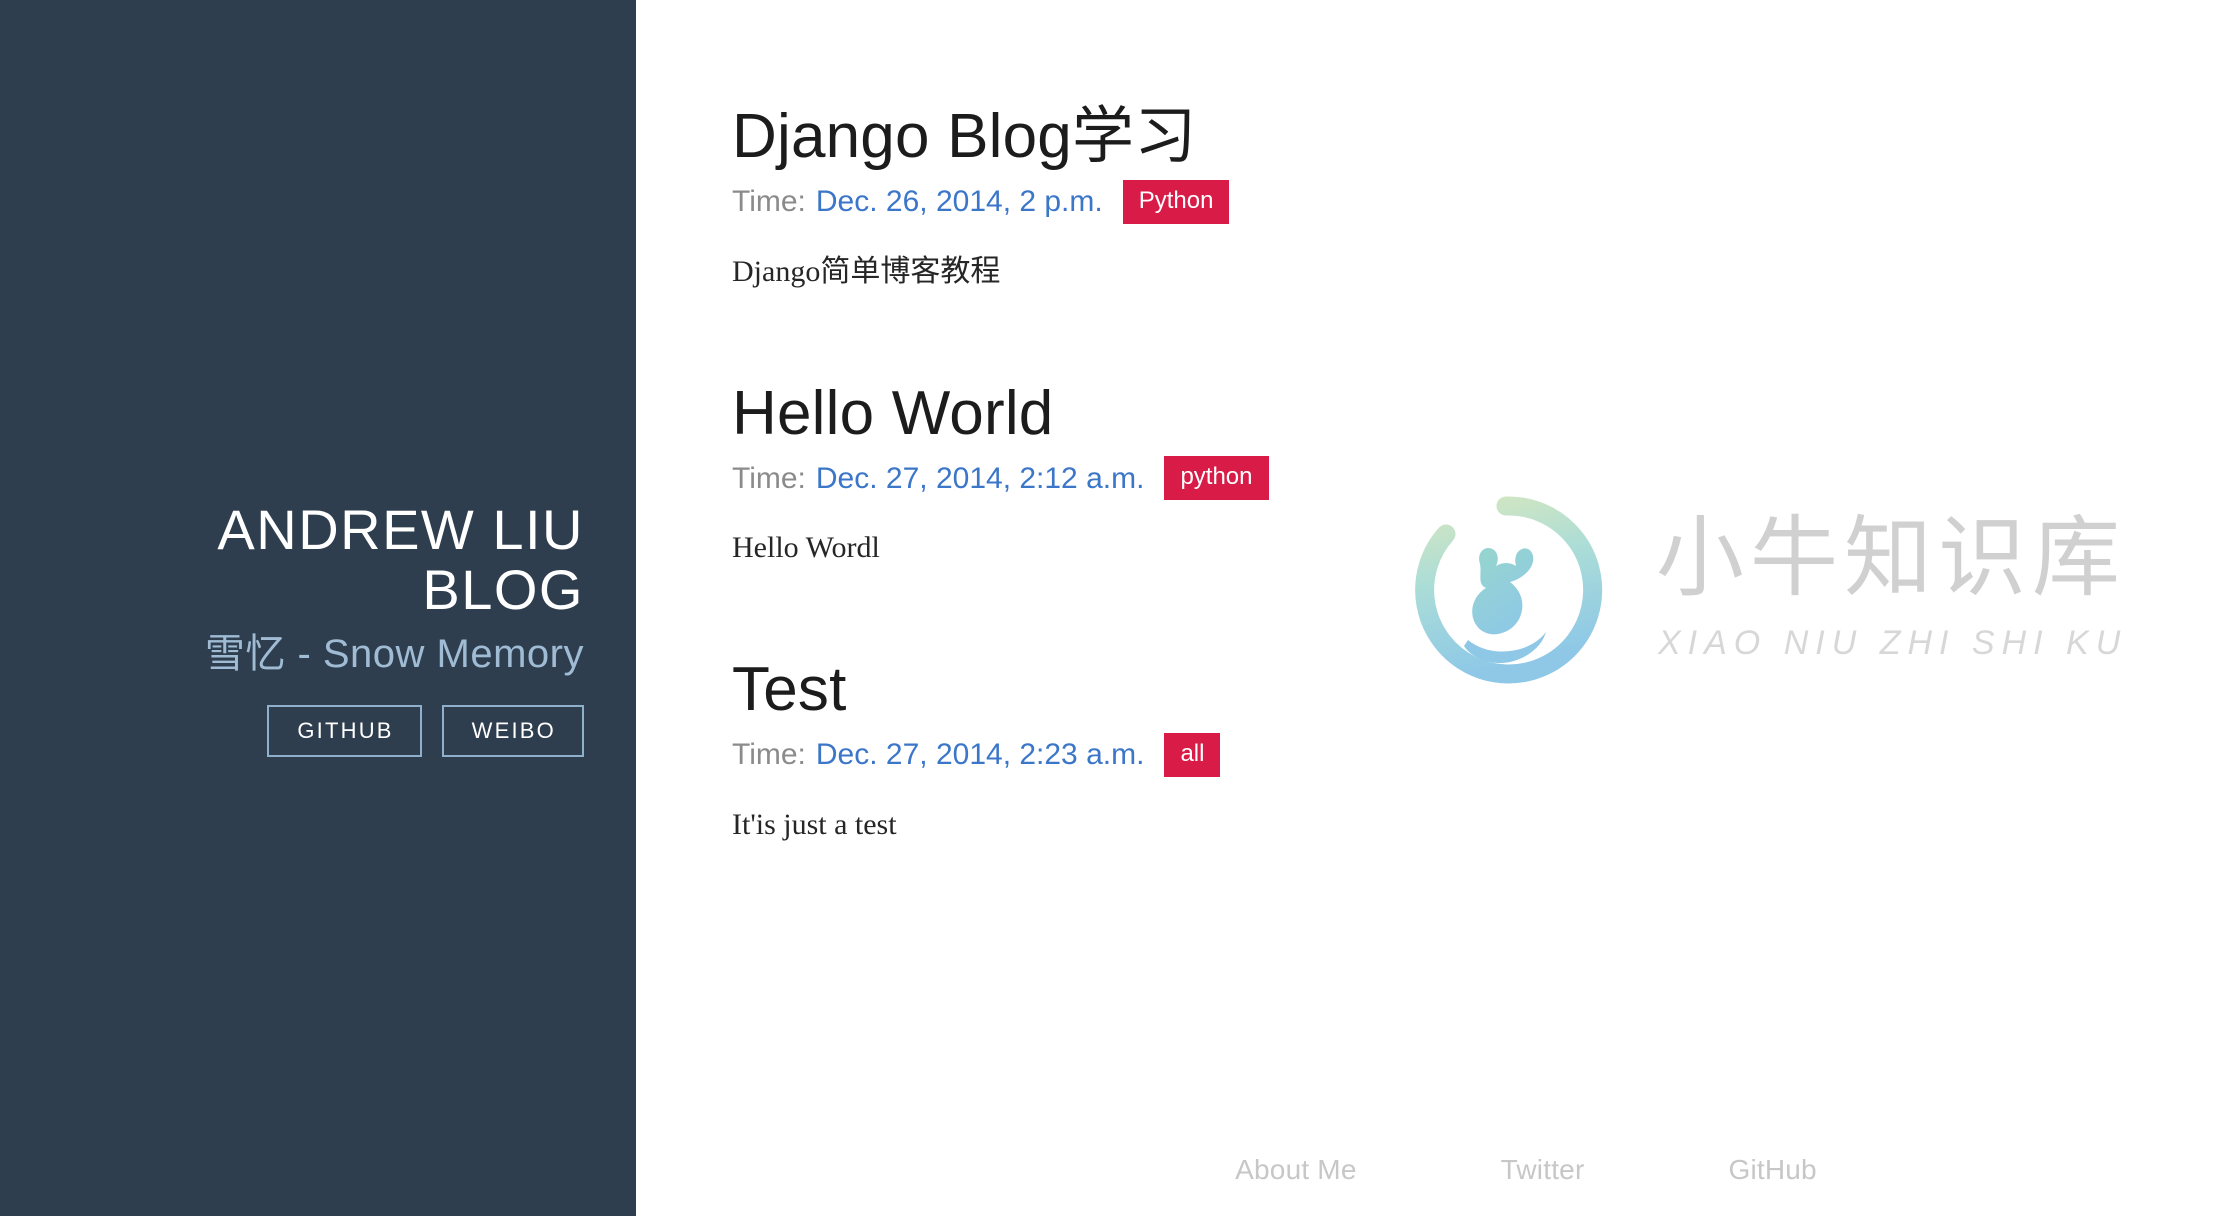 The image size is (2236, 1216). Describe the element at coordinates (1424, 137) in the screenshot. I see `post-title: Django Blog学习` at that location.